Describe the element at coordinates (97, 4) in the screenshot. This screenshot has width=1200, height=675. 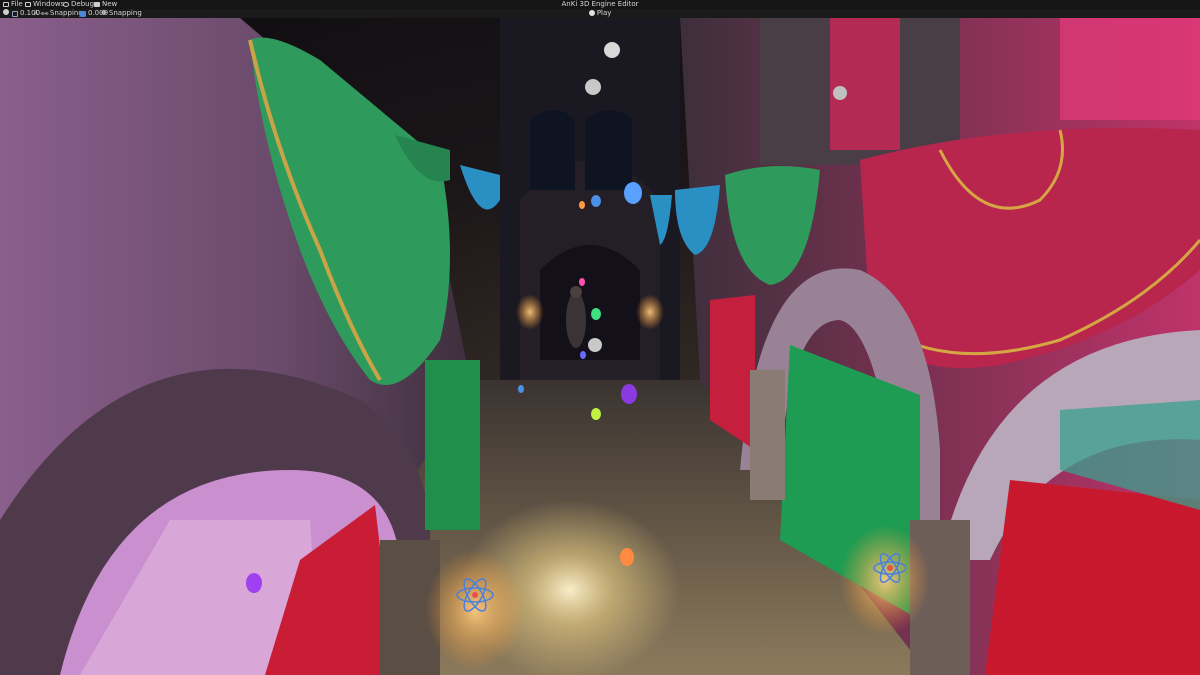
I see `new-icon` at that location.